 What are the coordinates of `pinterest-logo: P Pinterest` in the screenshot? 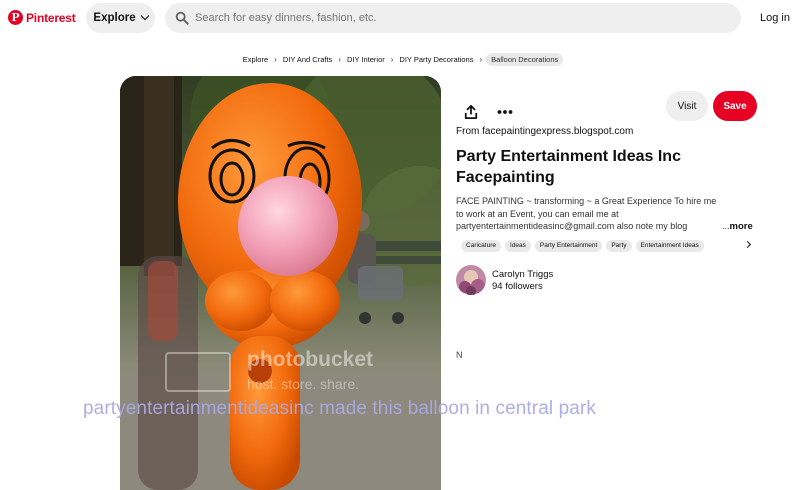 It's located at (42, 17).